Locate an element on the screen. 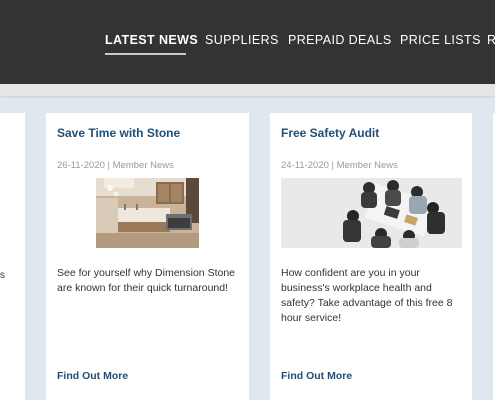 The image size is (495, 400). meeting-photo is located at coordinates (371, 213).